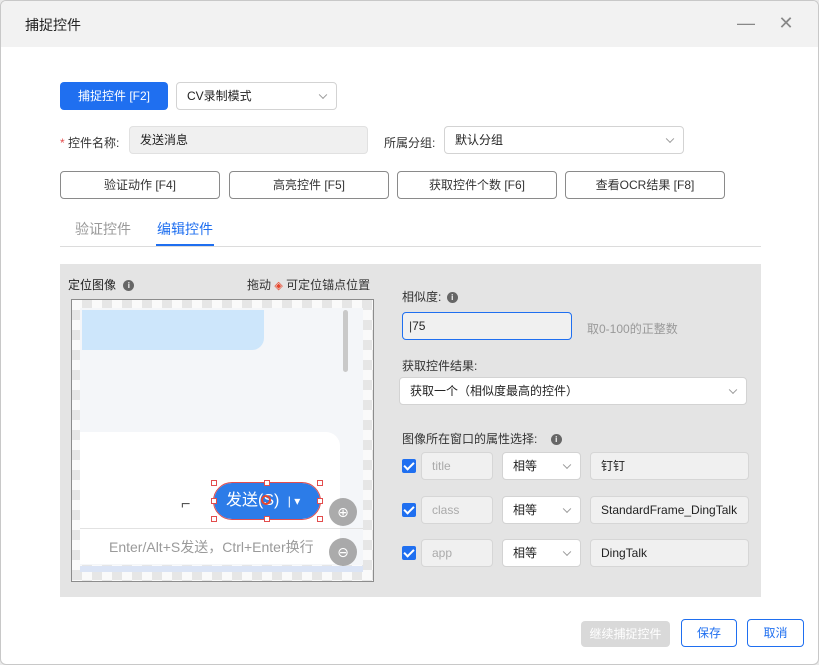  Describe the element at coordinates (410, 143) in the screenshot. I see `group-label: 所属分组:` at that location.